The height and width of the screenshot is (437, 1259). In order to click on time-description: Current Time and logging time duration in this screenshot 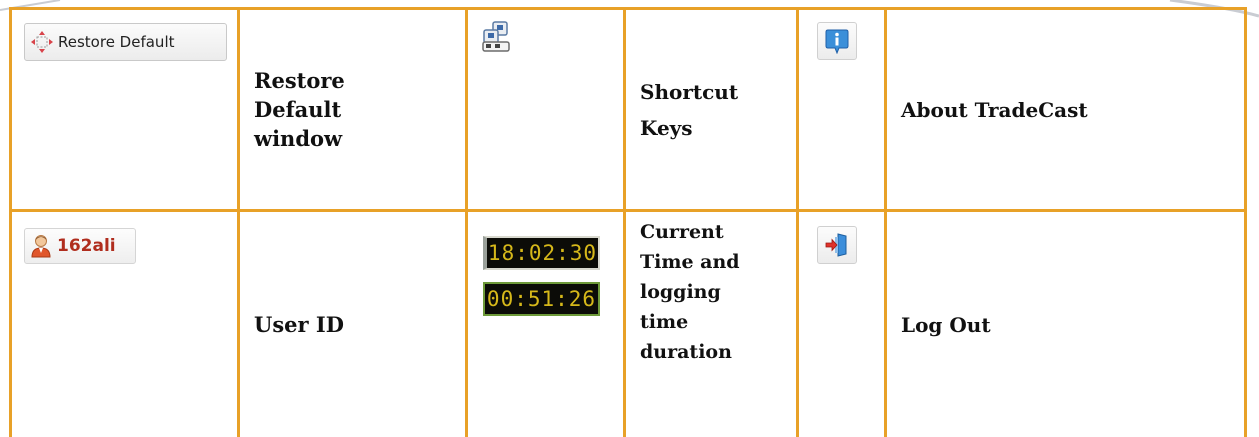, I will do `click(690, 292)`.